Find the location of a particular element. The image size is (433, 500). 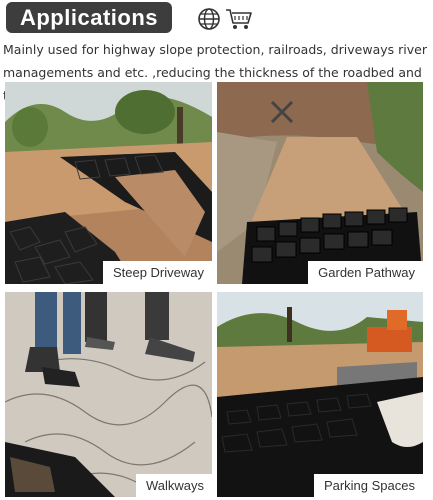

shopping-cart-icon is located at coordinates (239, 19).